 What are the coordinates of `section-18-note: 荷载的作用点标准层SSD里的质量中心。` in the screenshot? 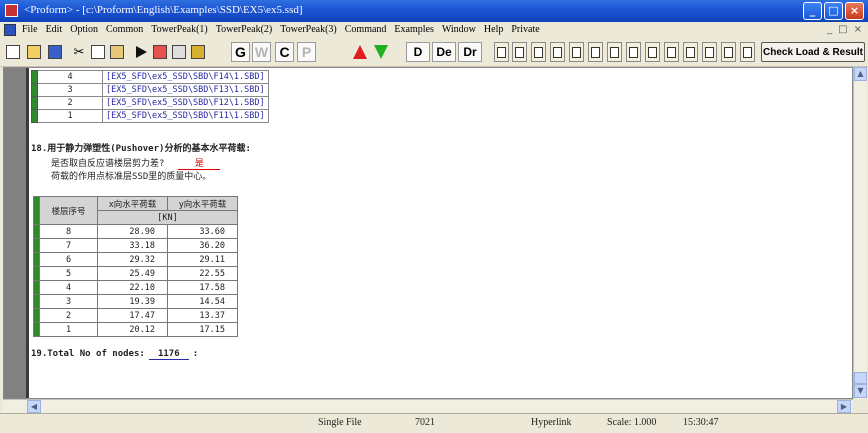 It's located at (131, 177).